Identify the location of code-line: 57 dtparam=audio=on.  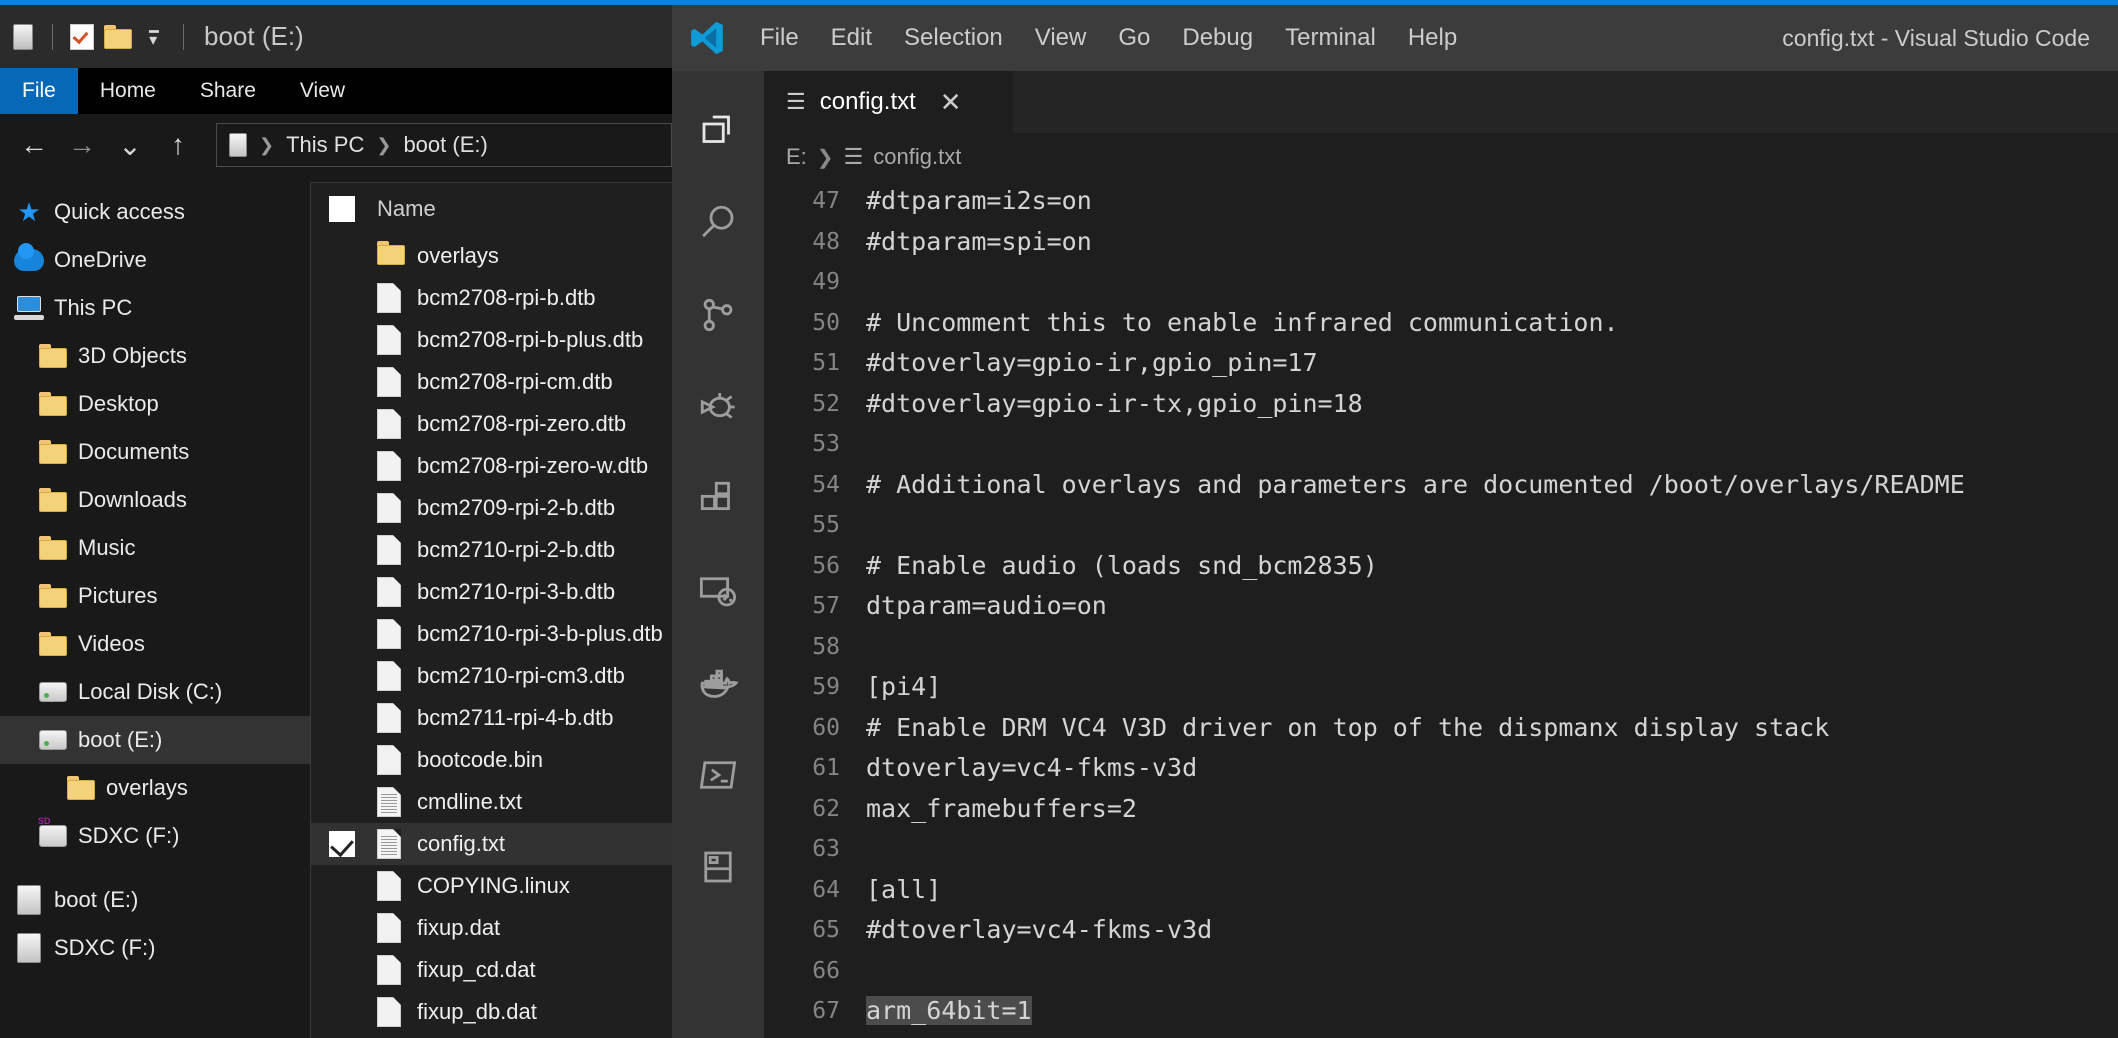
(1441, 606).